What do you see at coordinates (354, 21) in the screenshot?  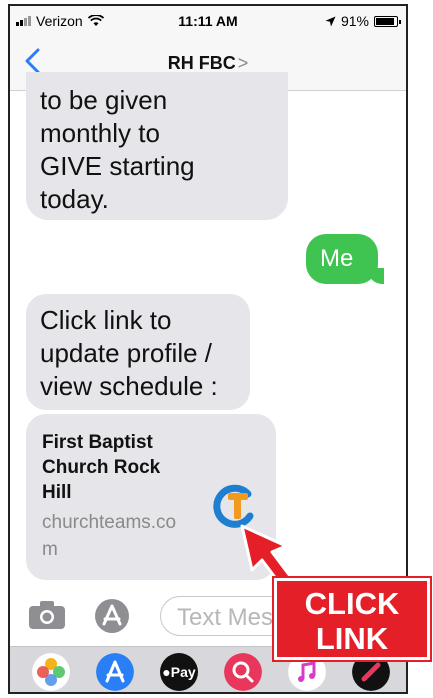 I see `battery-percent: 91%` at bounding box center [354, 21].